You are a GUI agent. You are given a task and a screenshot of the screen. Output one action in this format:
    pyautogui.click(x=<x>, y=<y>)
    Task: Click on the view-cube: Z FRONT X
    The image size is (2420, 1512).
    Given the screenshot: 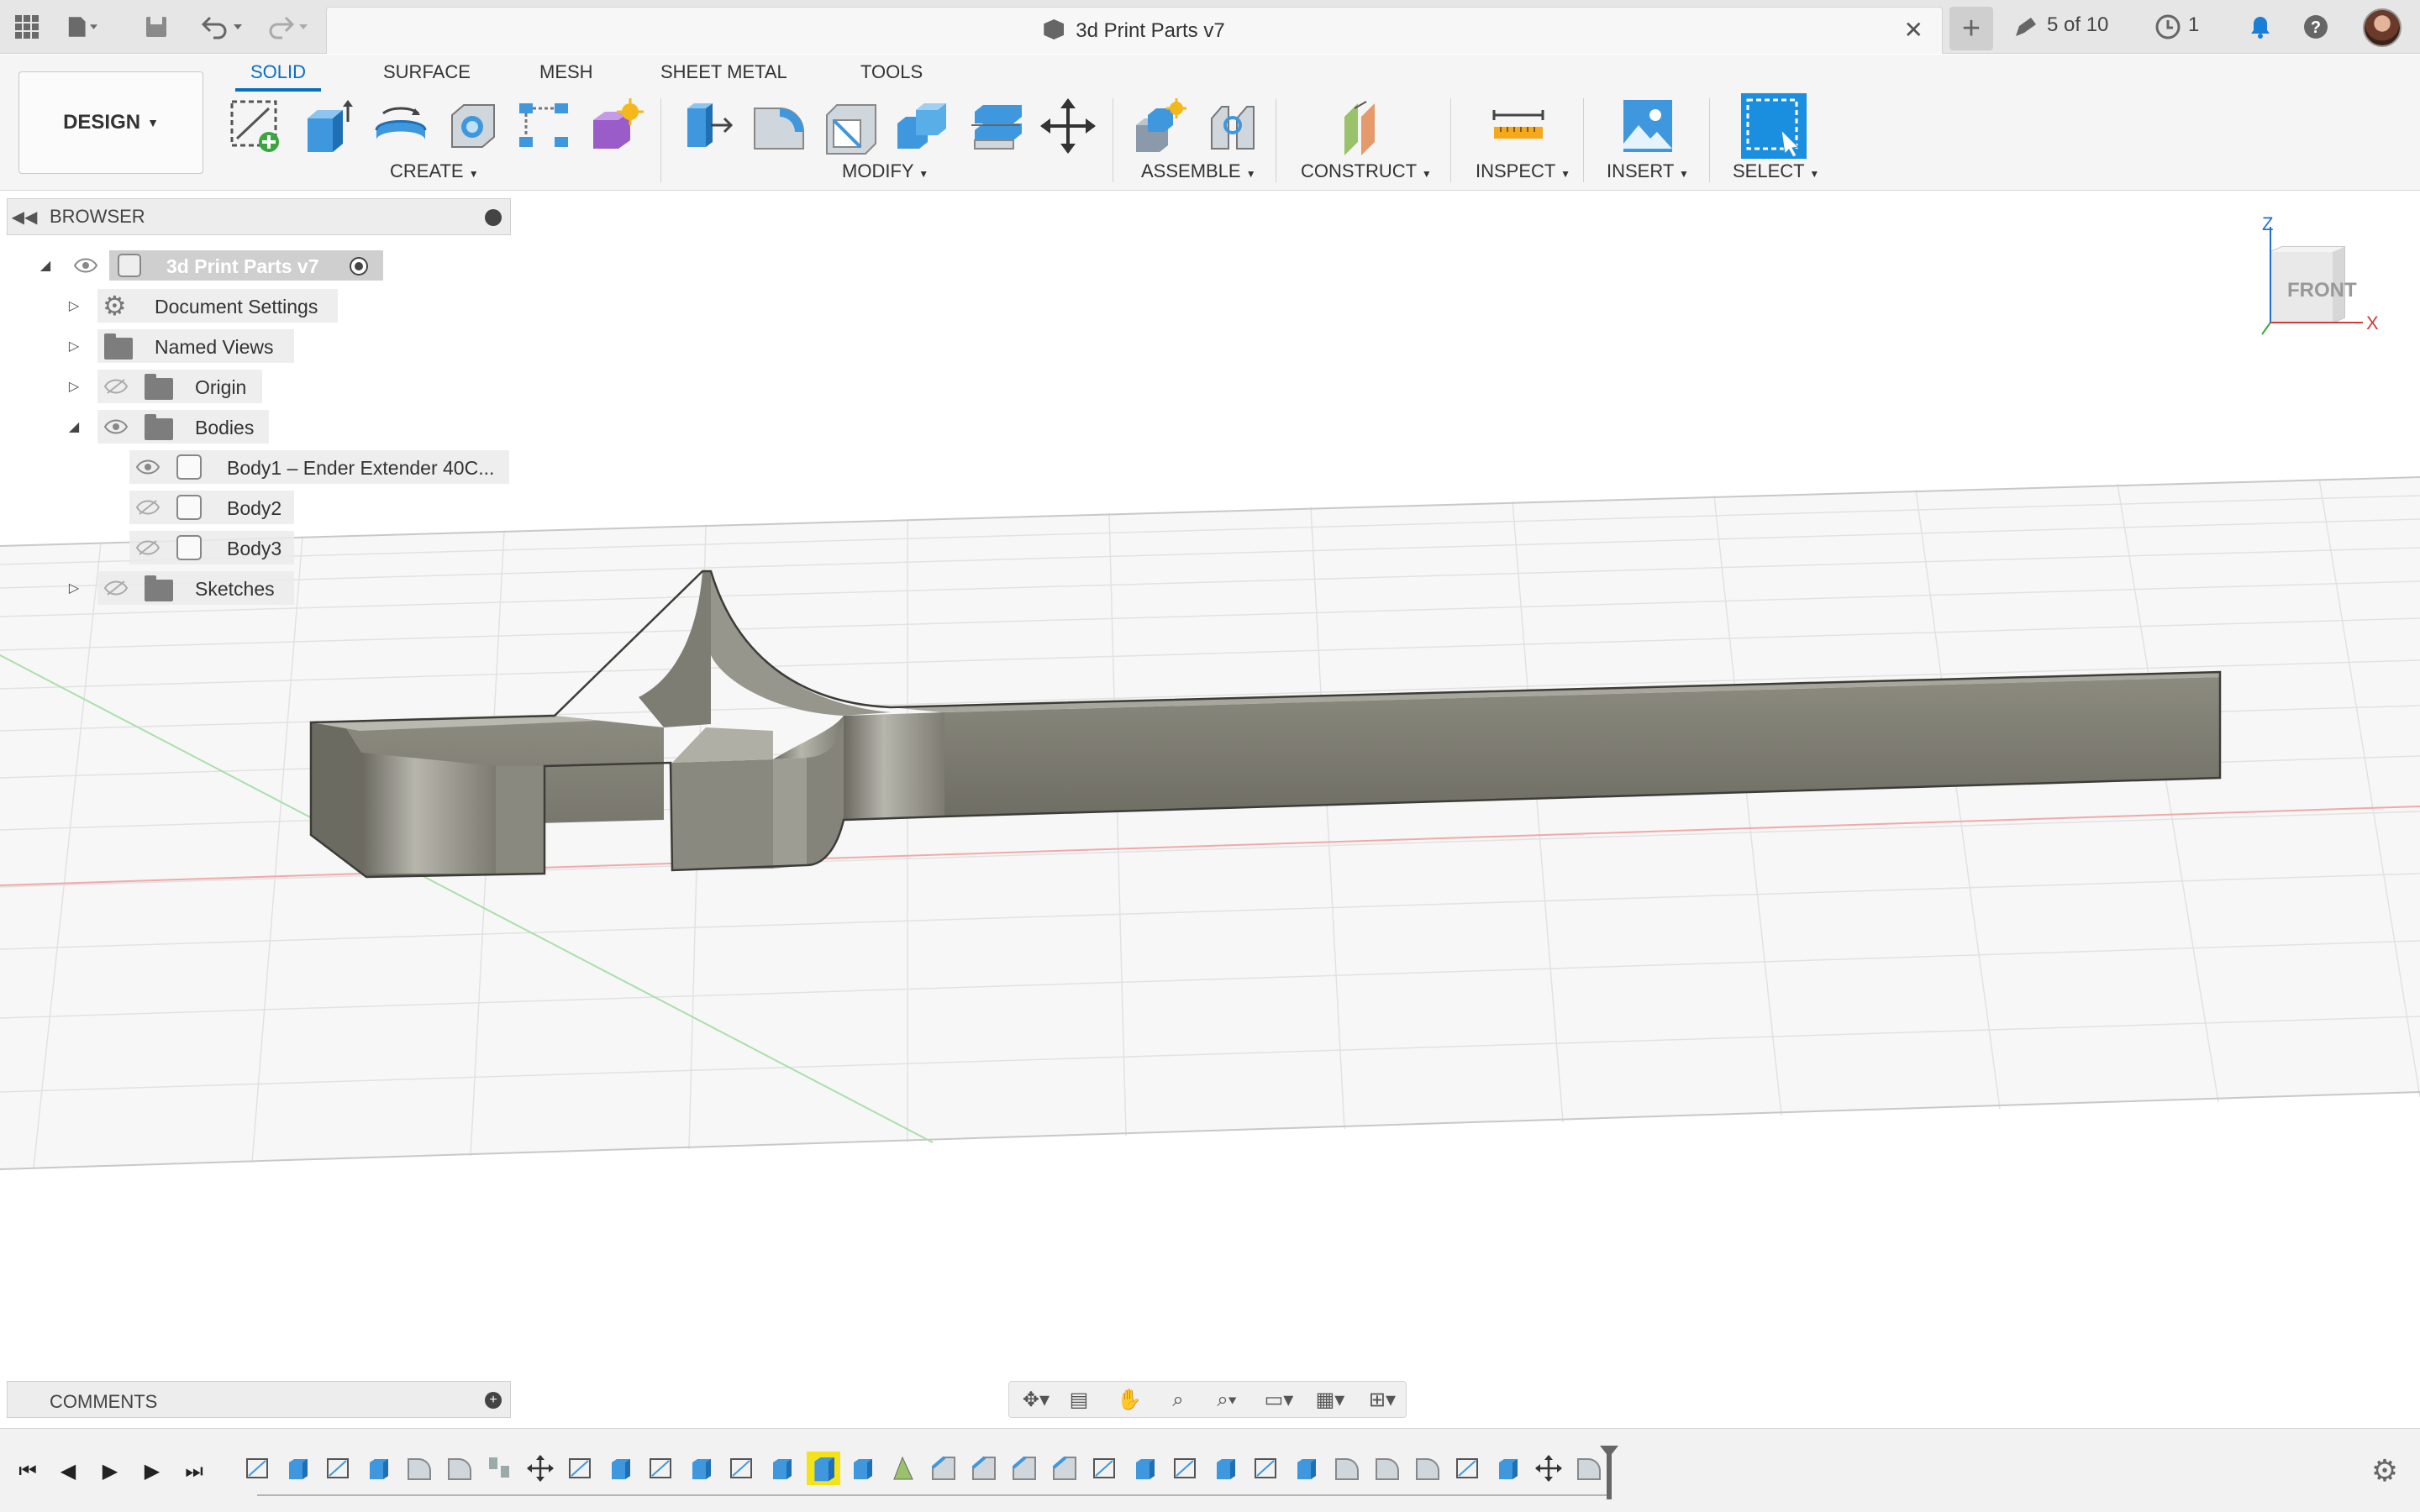 What is the action you would take?
    pyautogui.click(x=2317, y=278)
    